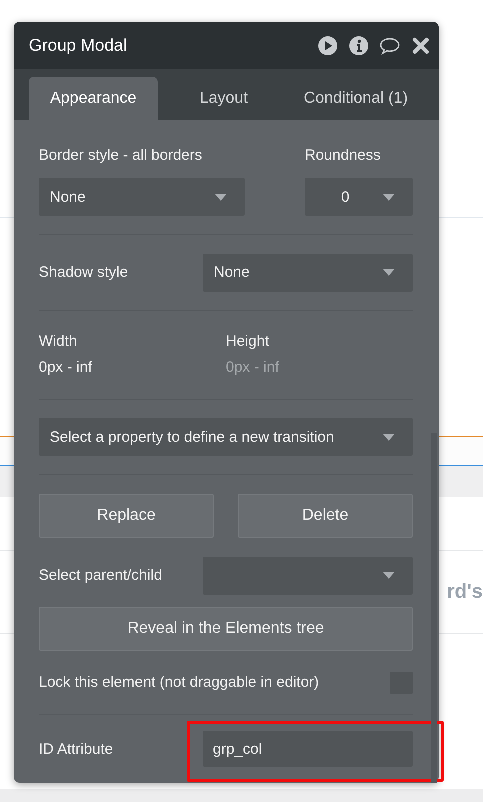 This screenshot has width=483, height=803. What do you see at coordinates (226, 437) in the screenshot?
I see `transition-dropdown: Select a property to define a new transition` at bounding box center [226, 437].